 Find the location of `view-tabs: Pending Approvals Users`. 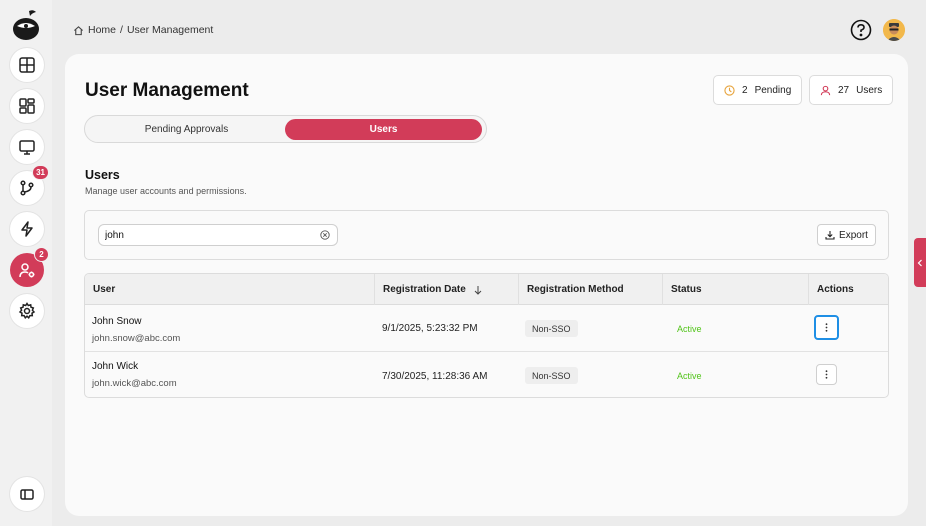

view-tabs: Pending Approvals Users is located at coordinates (285, 129).